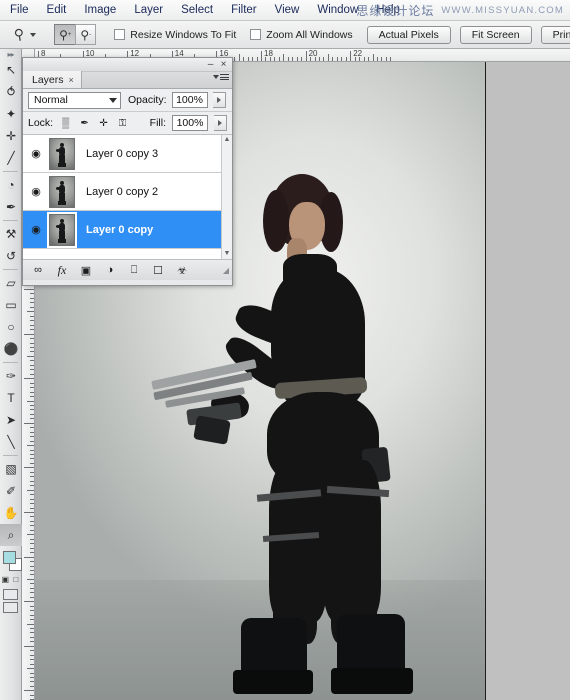 This screenshot has height=700, width=570. I want to click on toolbox-grip: ▸▸, so click(10, 54).